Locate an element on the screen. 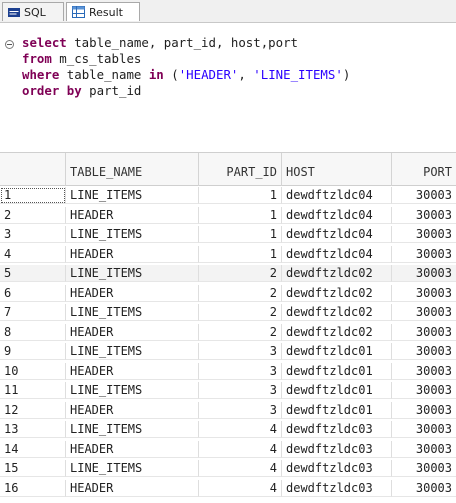 This screenshot has height=503, width=456. row-number-cell: 12 is located at coordinates (33, 410).